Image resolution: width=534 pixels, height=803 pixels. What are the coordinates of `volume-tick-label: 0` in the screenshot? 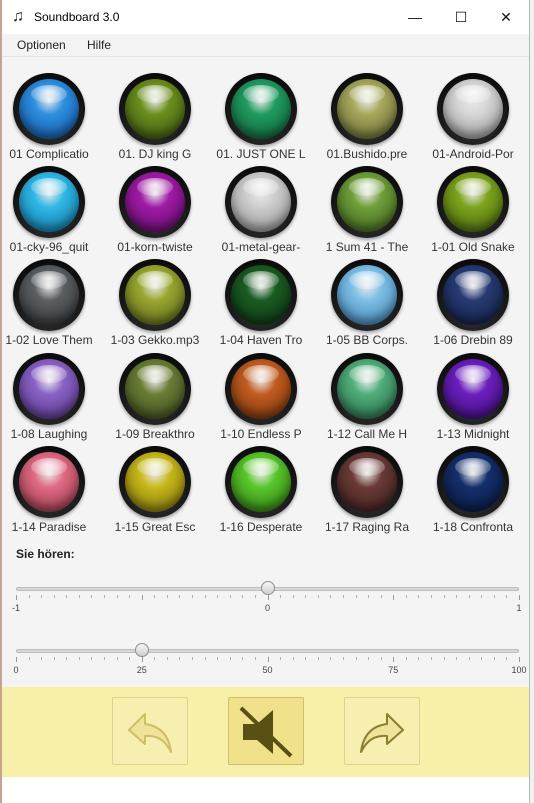 It's located at (16, 670).